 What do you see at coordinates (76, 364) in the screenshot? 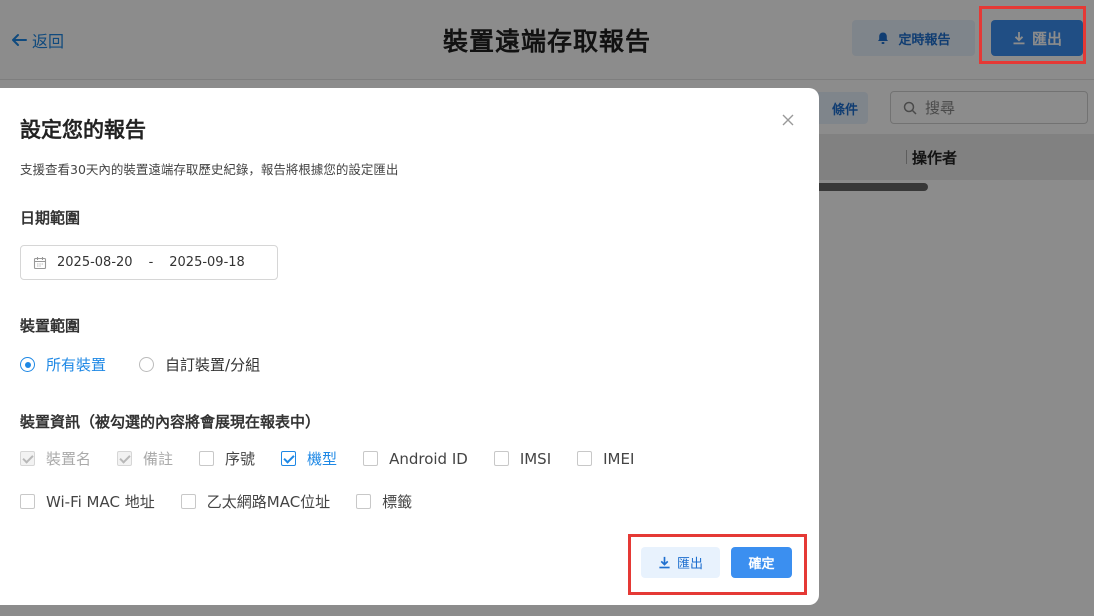
I see `radio-all-devices-label: 所有裝置` at bounding box center [76, 364].